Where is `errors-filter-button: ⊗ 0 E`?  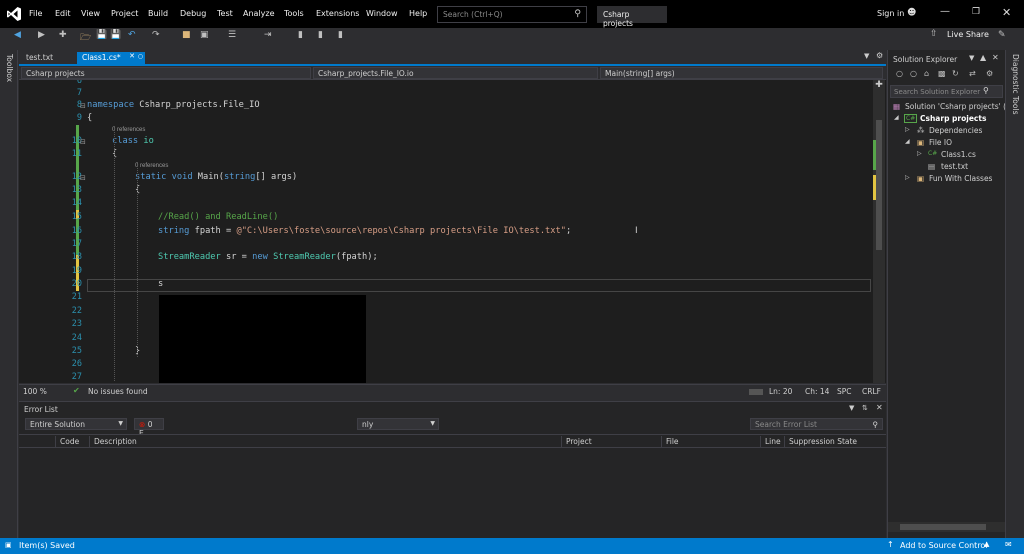
errors-filter-button: ⊗ 0 E is located at coordinates (149, 428).